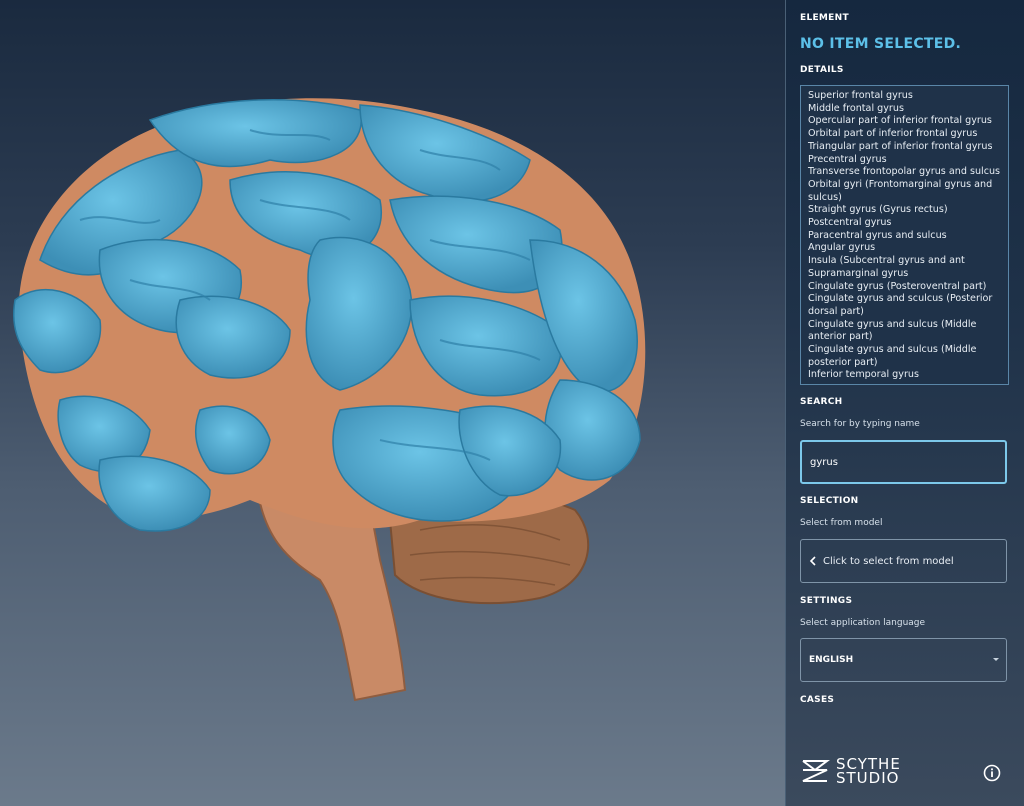 The image size is (1024, 806). What do you see at coordinates (826, 601) in the screenshot?
I see `settings-section-title: SETTINGS` at bounding box center [826, 601].